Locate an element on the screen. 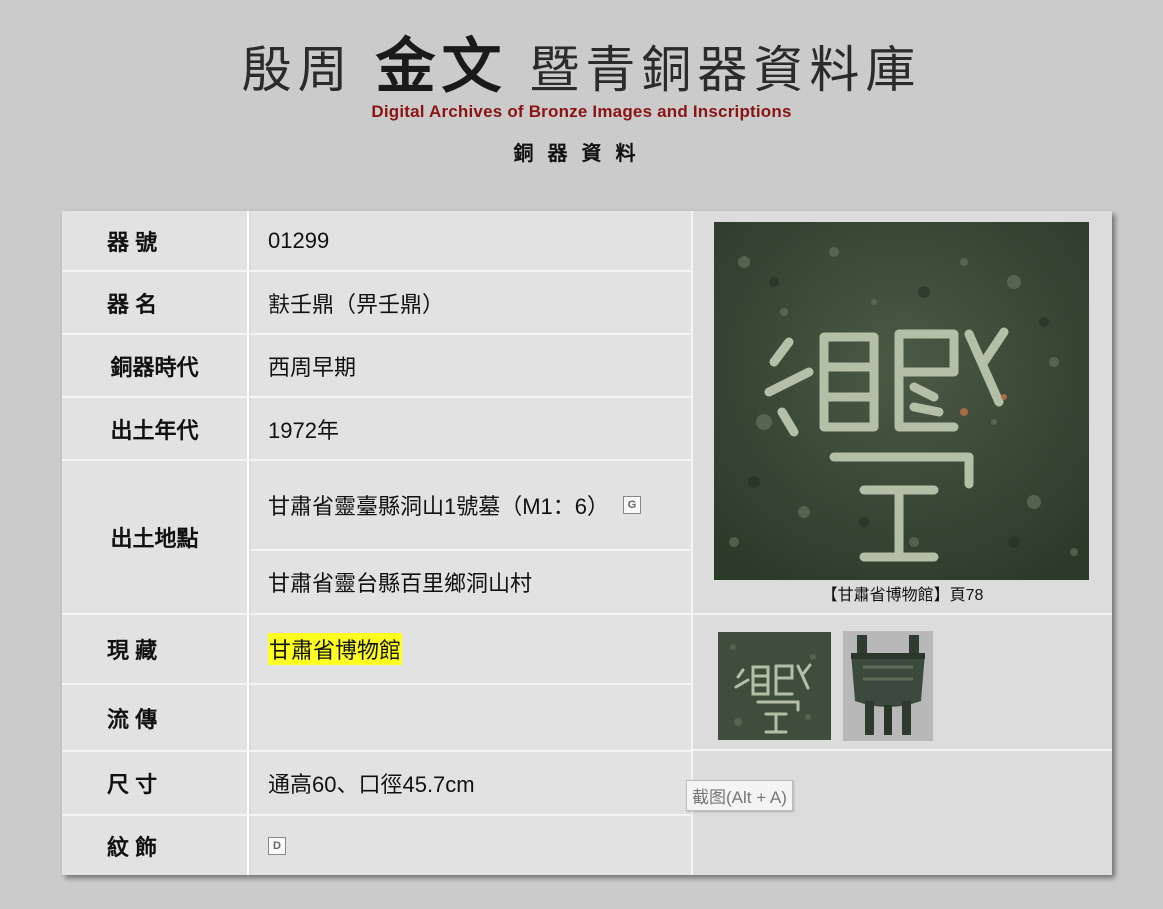 The image size is (1163, 909). inscription-image is located at coordinates (901, 401).